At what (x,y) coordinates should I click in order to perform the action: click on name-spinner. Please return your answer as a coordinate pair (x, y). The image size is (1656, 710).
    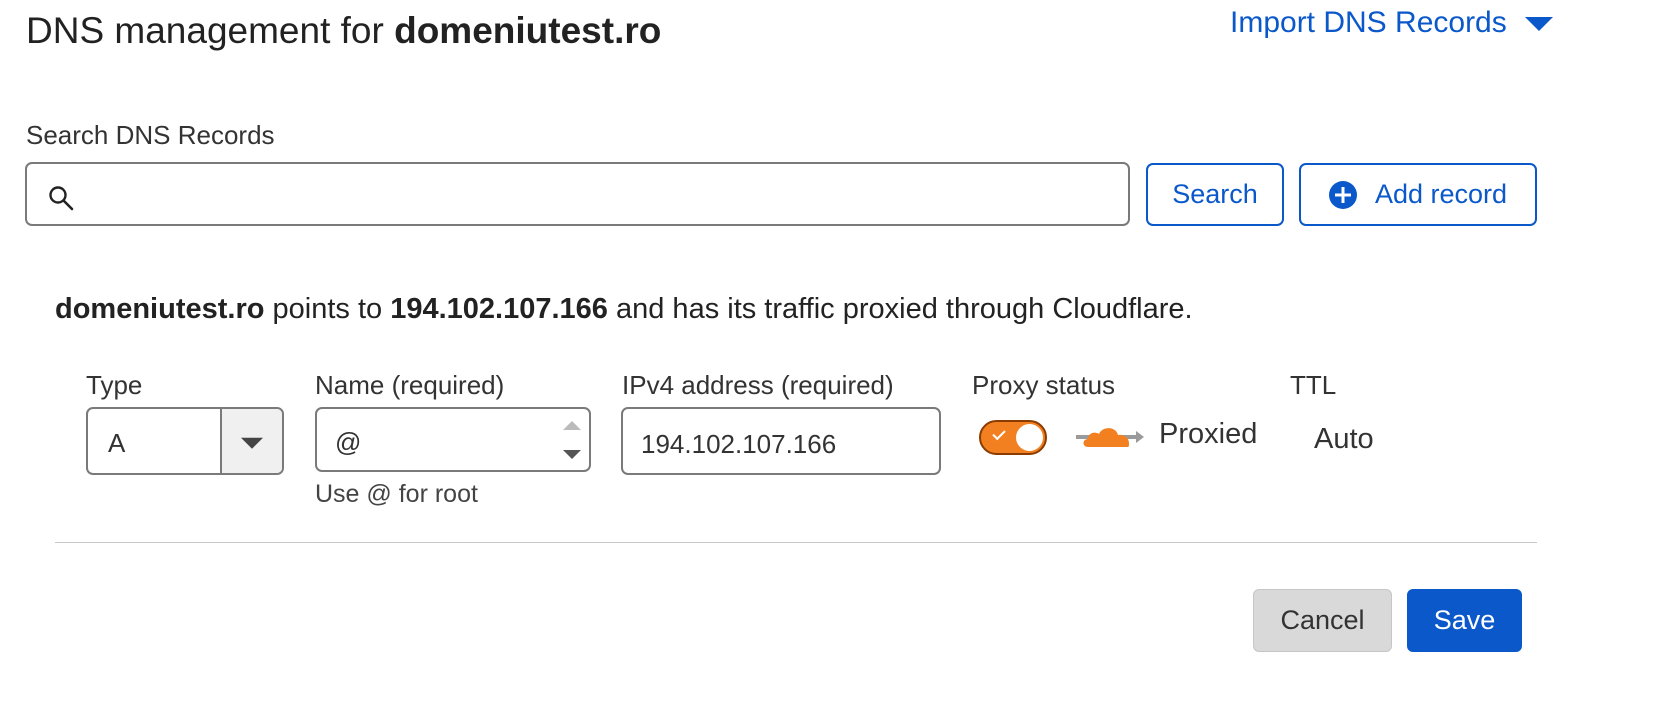
    Looking at the image, I should click on (572, 439).